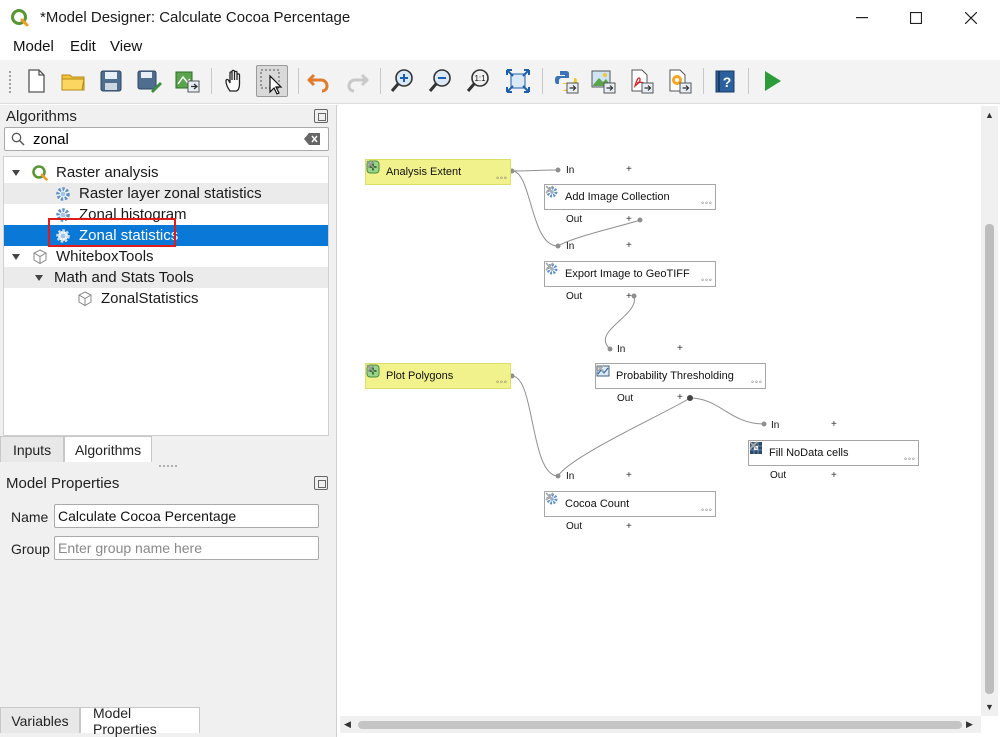 The height and width of the screenshot is (737, 1000). I want to click on maximize-button, so click(916, 18).